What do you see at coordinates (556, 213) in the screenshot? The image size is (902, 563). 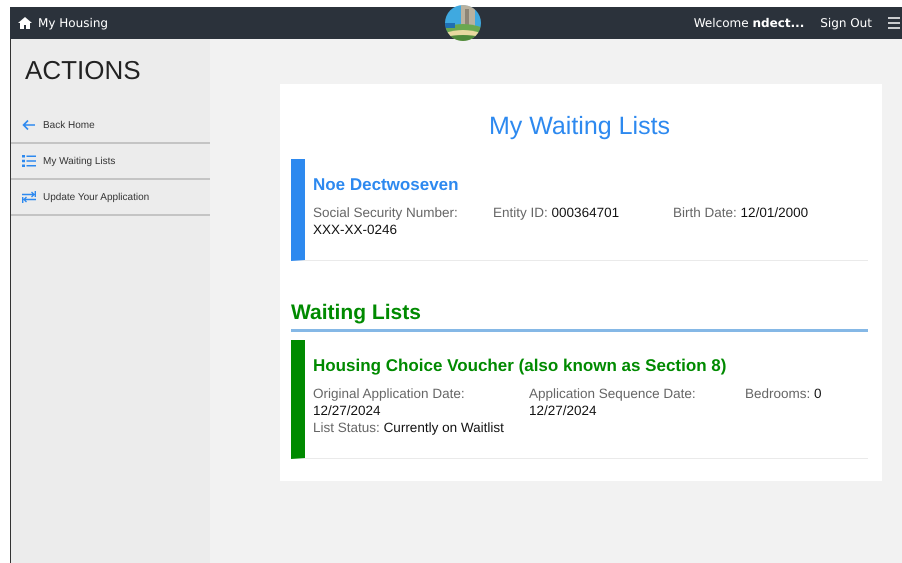 I see `field-text: Entity ID: 000364701` at bounding box center [556, 213].